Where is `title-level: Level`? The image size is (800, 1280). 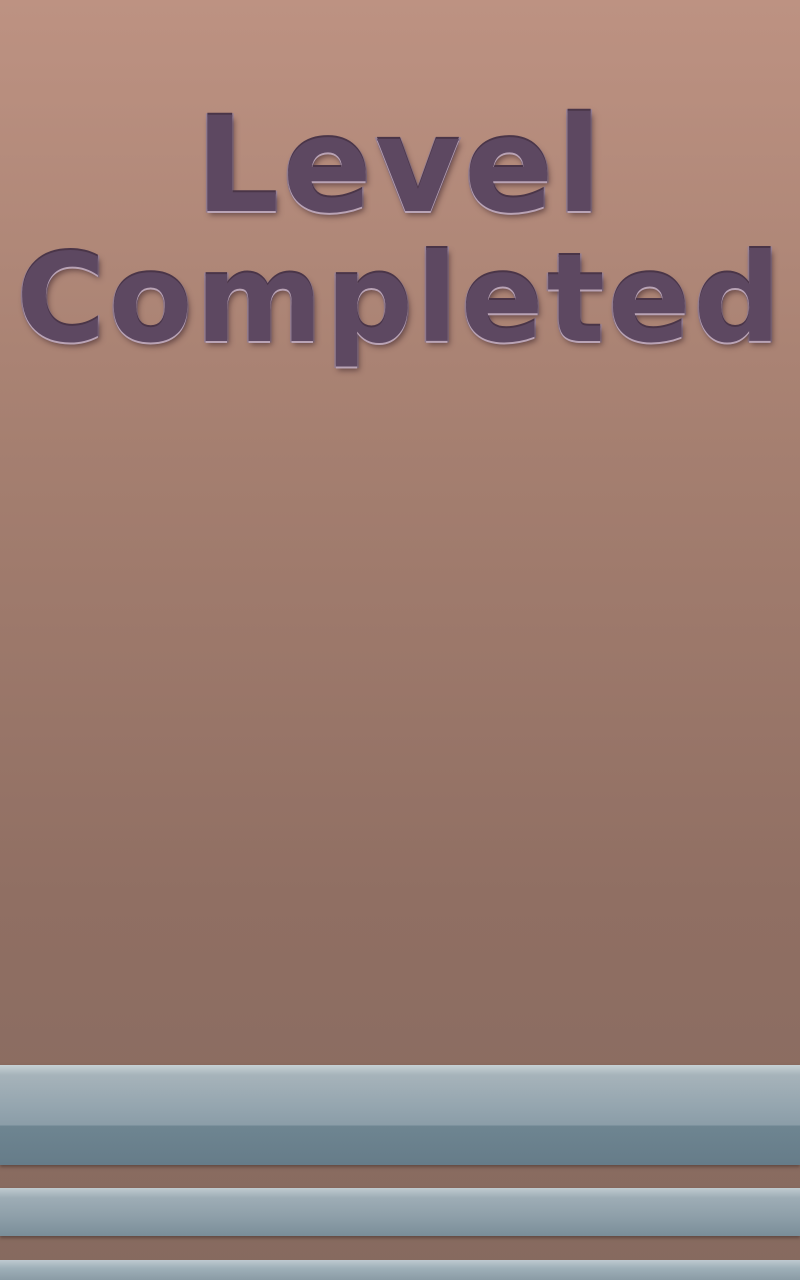 title-level: Level is located at coordinates (399, 166).